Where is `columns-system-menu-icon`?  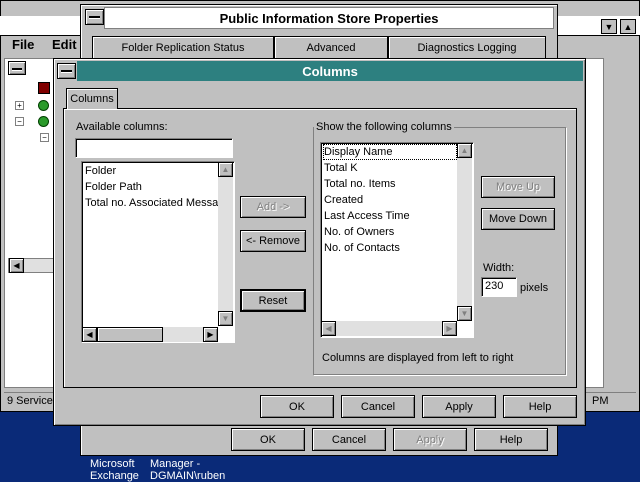 columns-system-menu-icon is located at coordinates (66, 71).